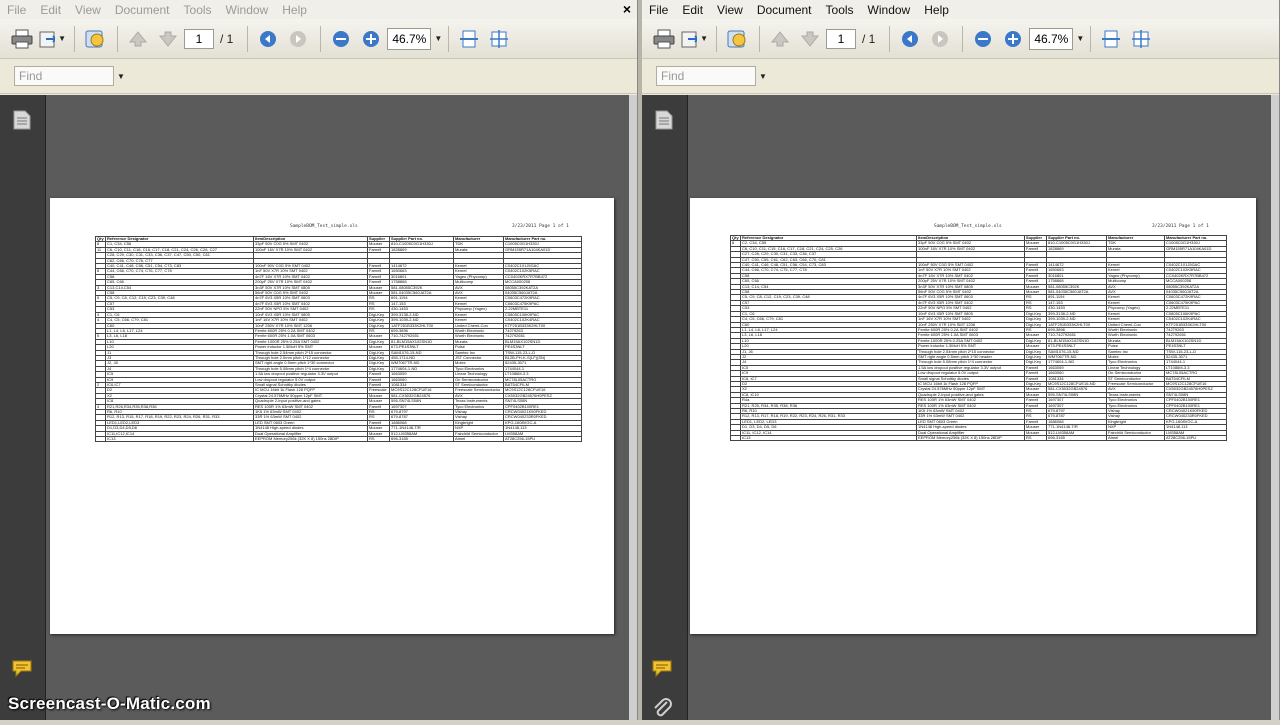  What do you see at coordinates (828, 438) in the screenshot?
I see `table-cell: IC13` at bounding box center [828, 438].